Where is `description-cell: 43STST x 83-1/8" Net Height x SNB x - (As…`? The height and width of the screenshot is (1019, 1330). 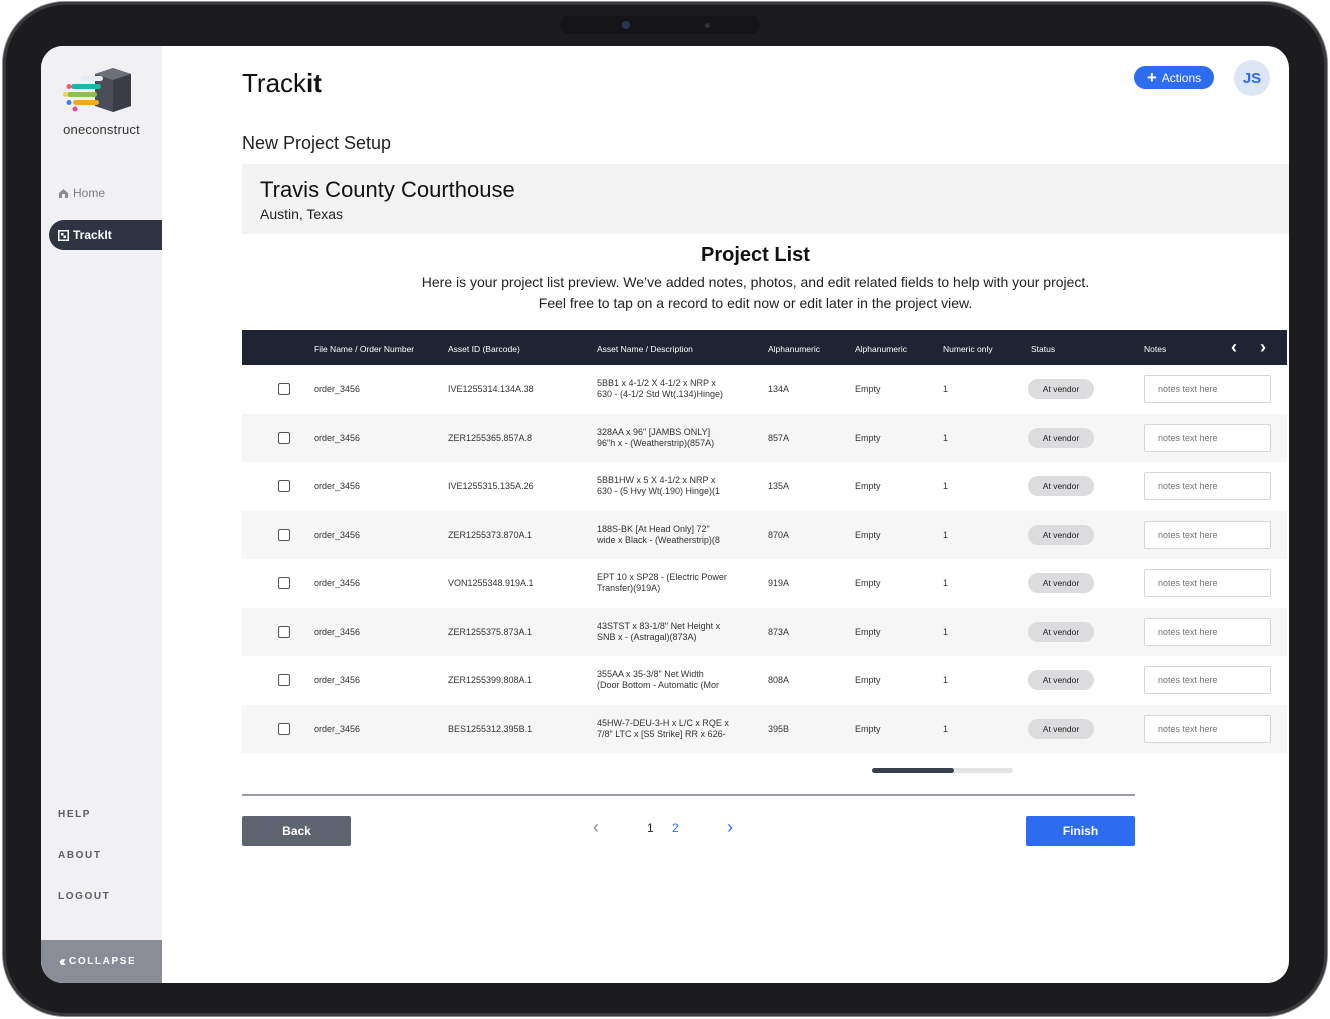
description-cell: 43STST x 83-1/8" Net Height x SNB x - (As… is located at coordinates (669, 632).